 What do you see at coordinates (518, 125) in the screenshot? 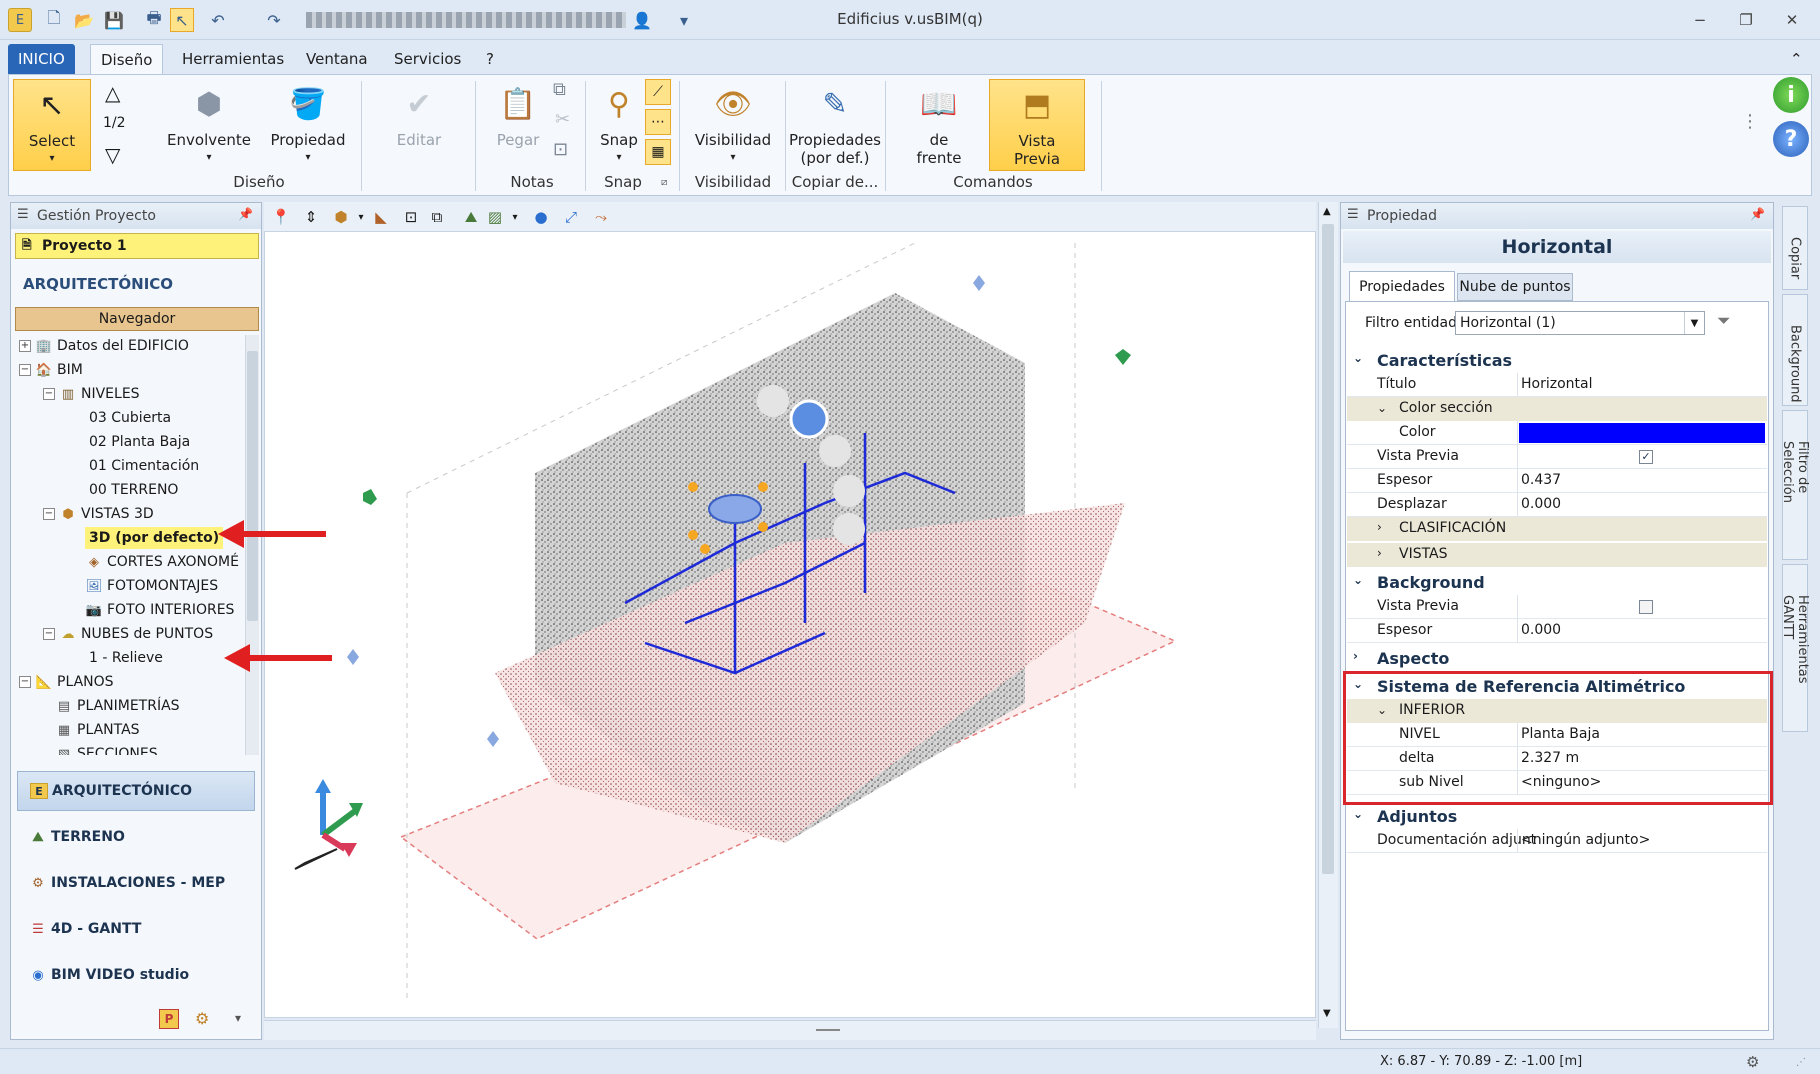
I see `pegar-button: 📋 Pegar` at bounding box center [518, 125].